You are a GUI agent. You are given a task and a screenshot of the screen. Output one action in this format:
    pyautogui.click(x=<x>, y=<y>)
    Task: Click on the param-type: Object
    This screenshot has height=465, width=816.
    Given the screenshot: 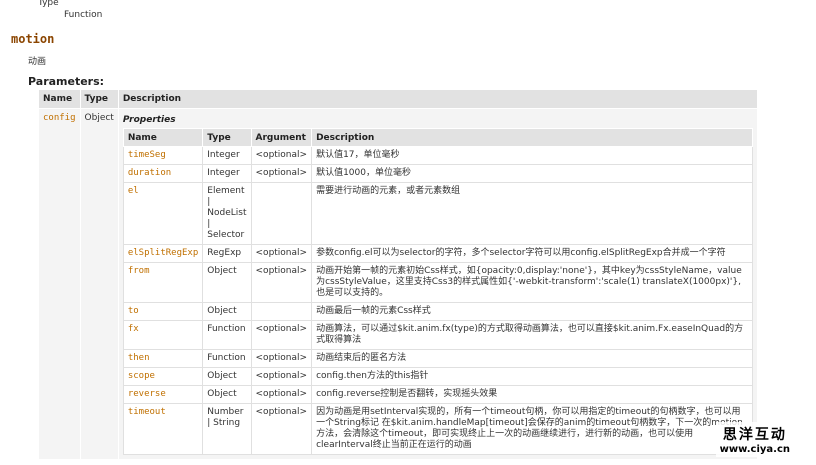 What is the action you would take?
    pyautogui.click(x=99, y=284)
    